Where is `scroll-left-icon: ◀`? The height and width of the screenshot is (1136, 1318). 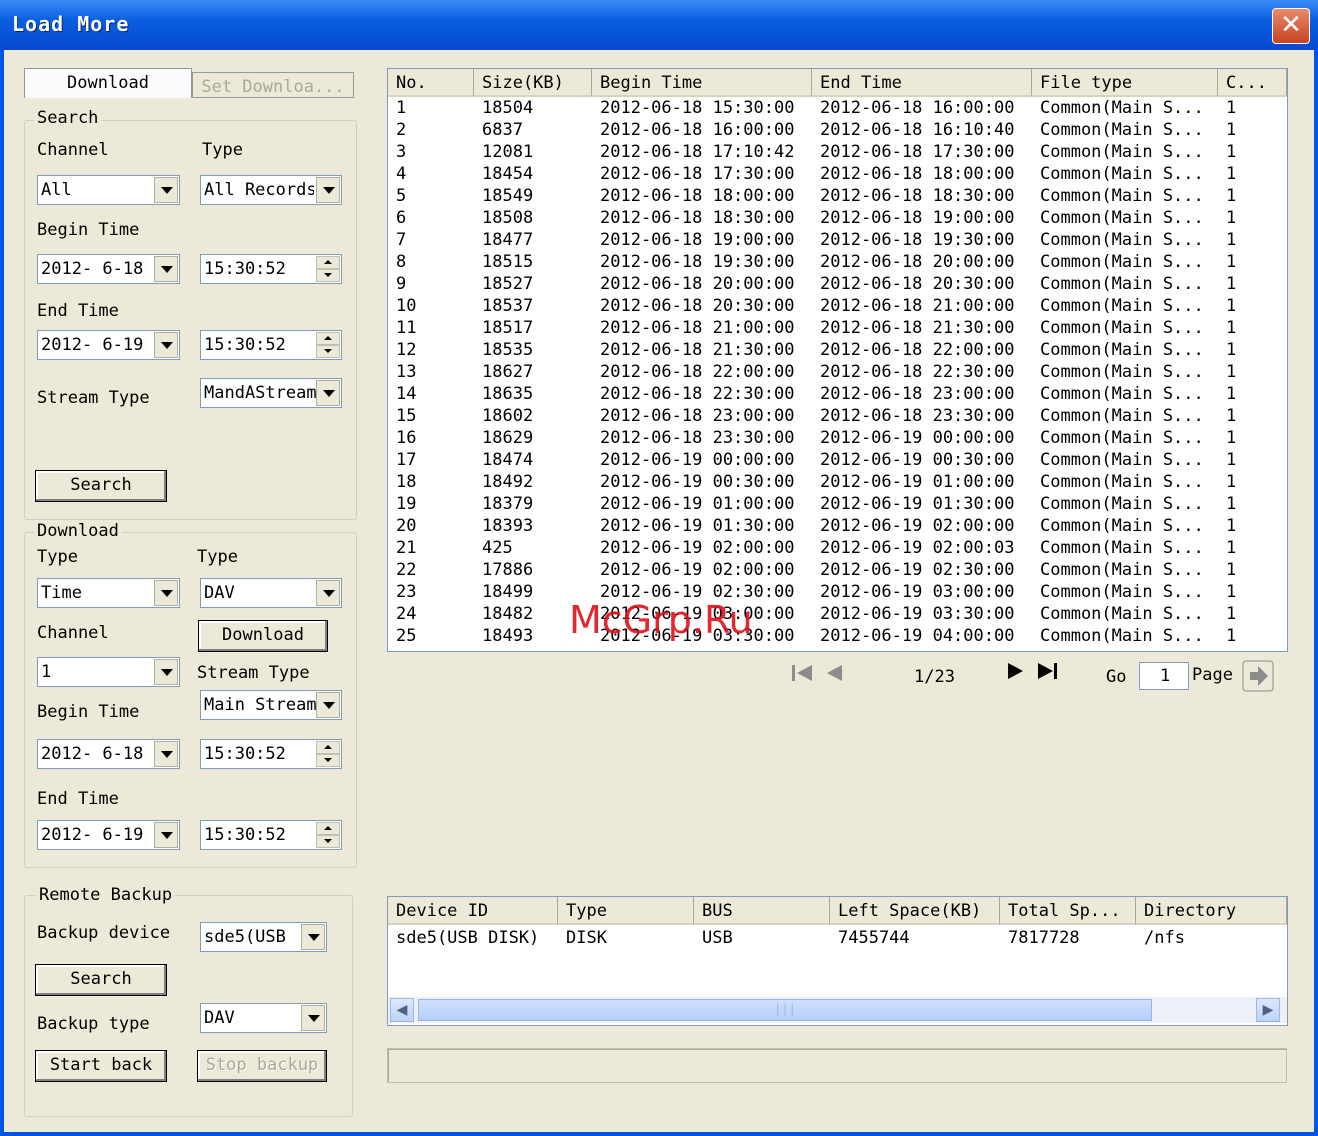
scroll-left-icon: ◀ is located at coordinates (402, 1010).